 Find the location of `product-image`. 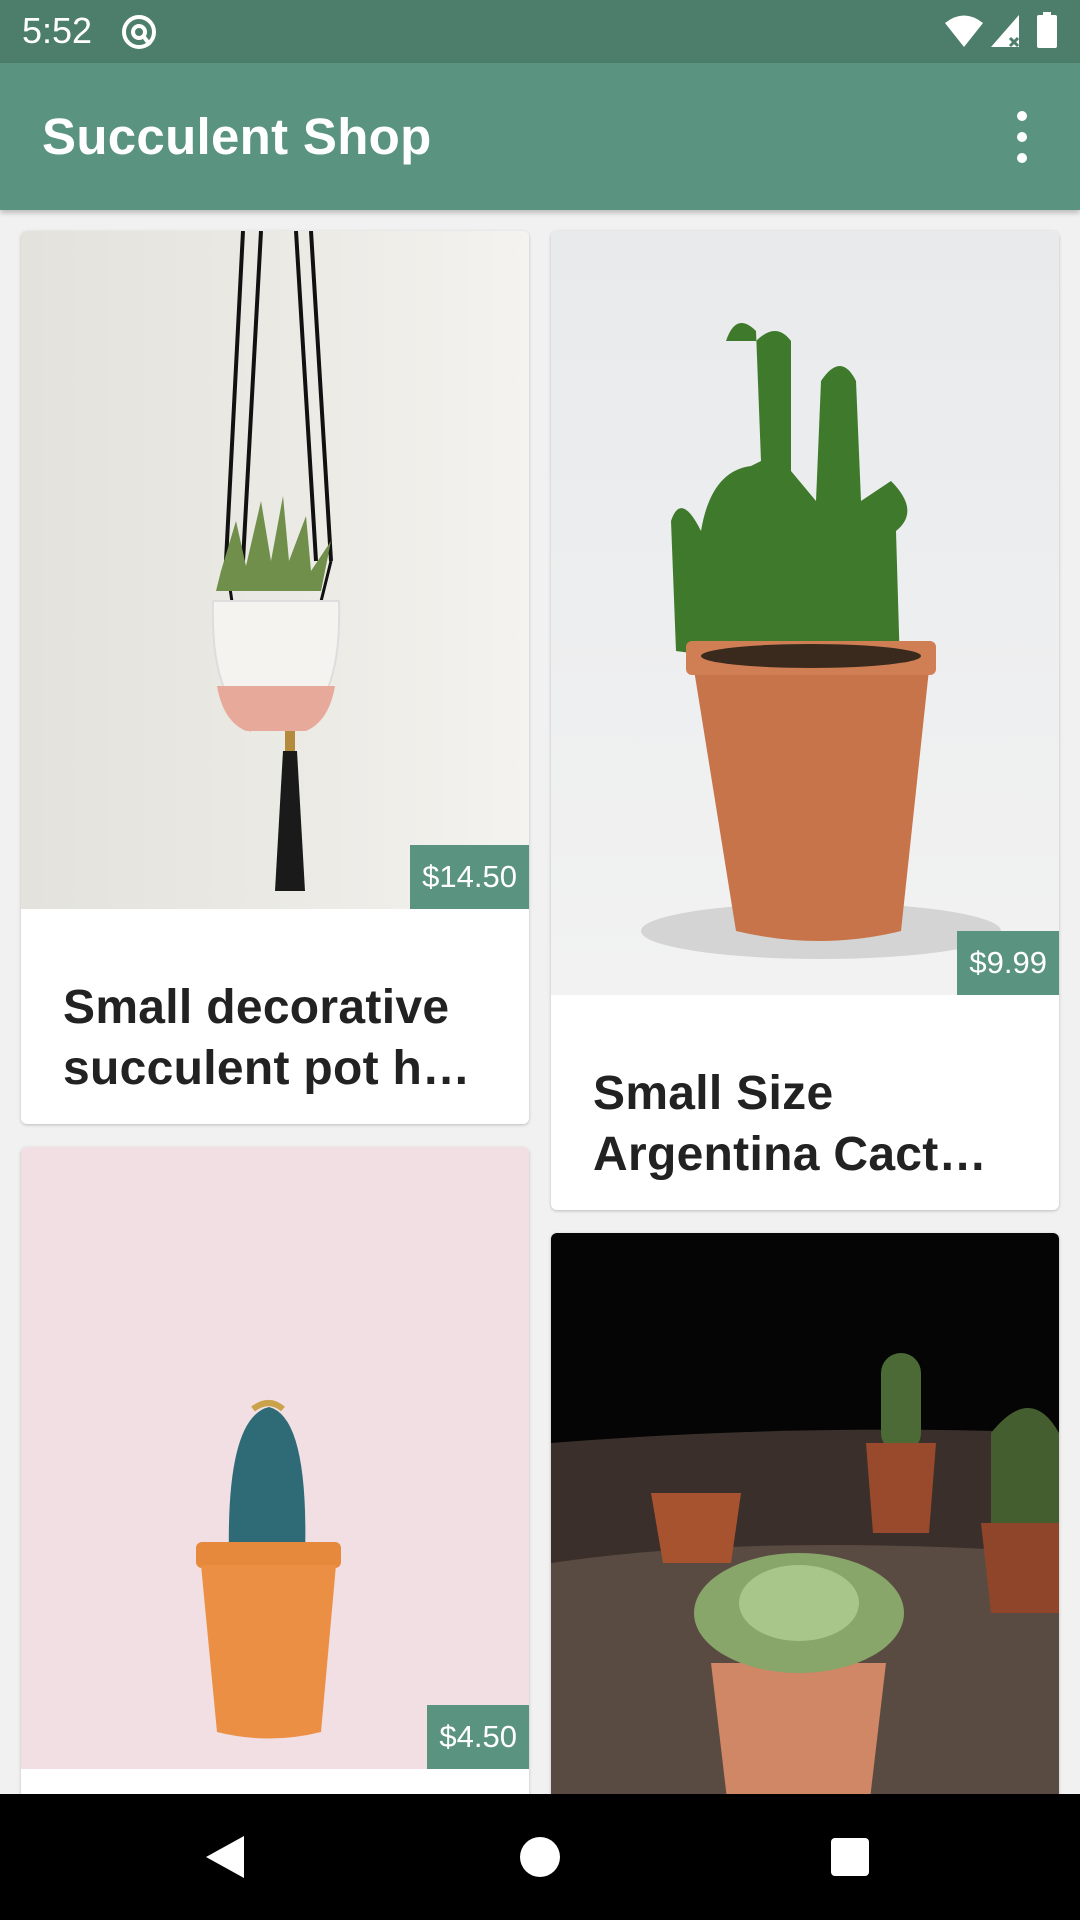

product-image is located at coordinates (805, 1513).